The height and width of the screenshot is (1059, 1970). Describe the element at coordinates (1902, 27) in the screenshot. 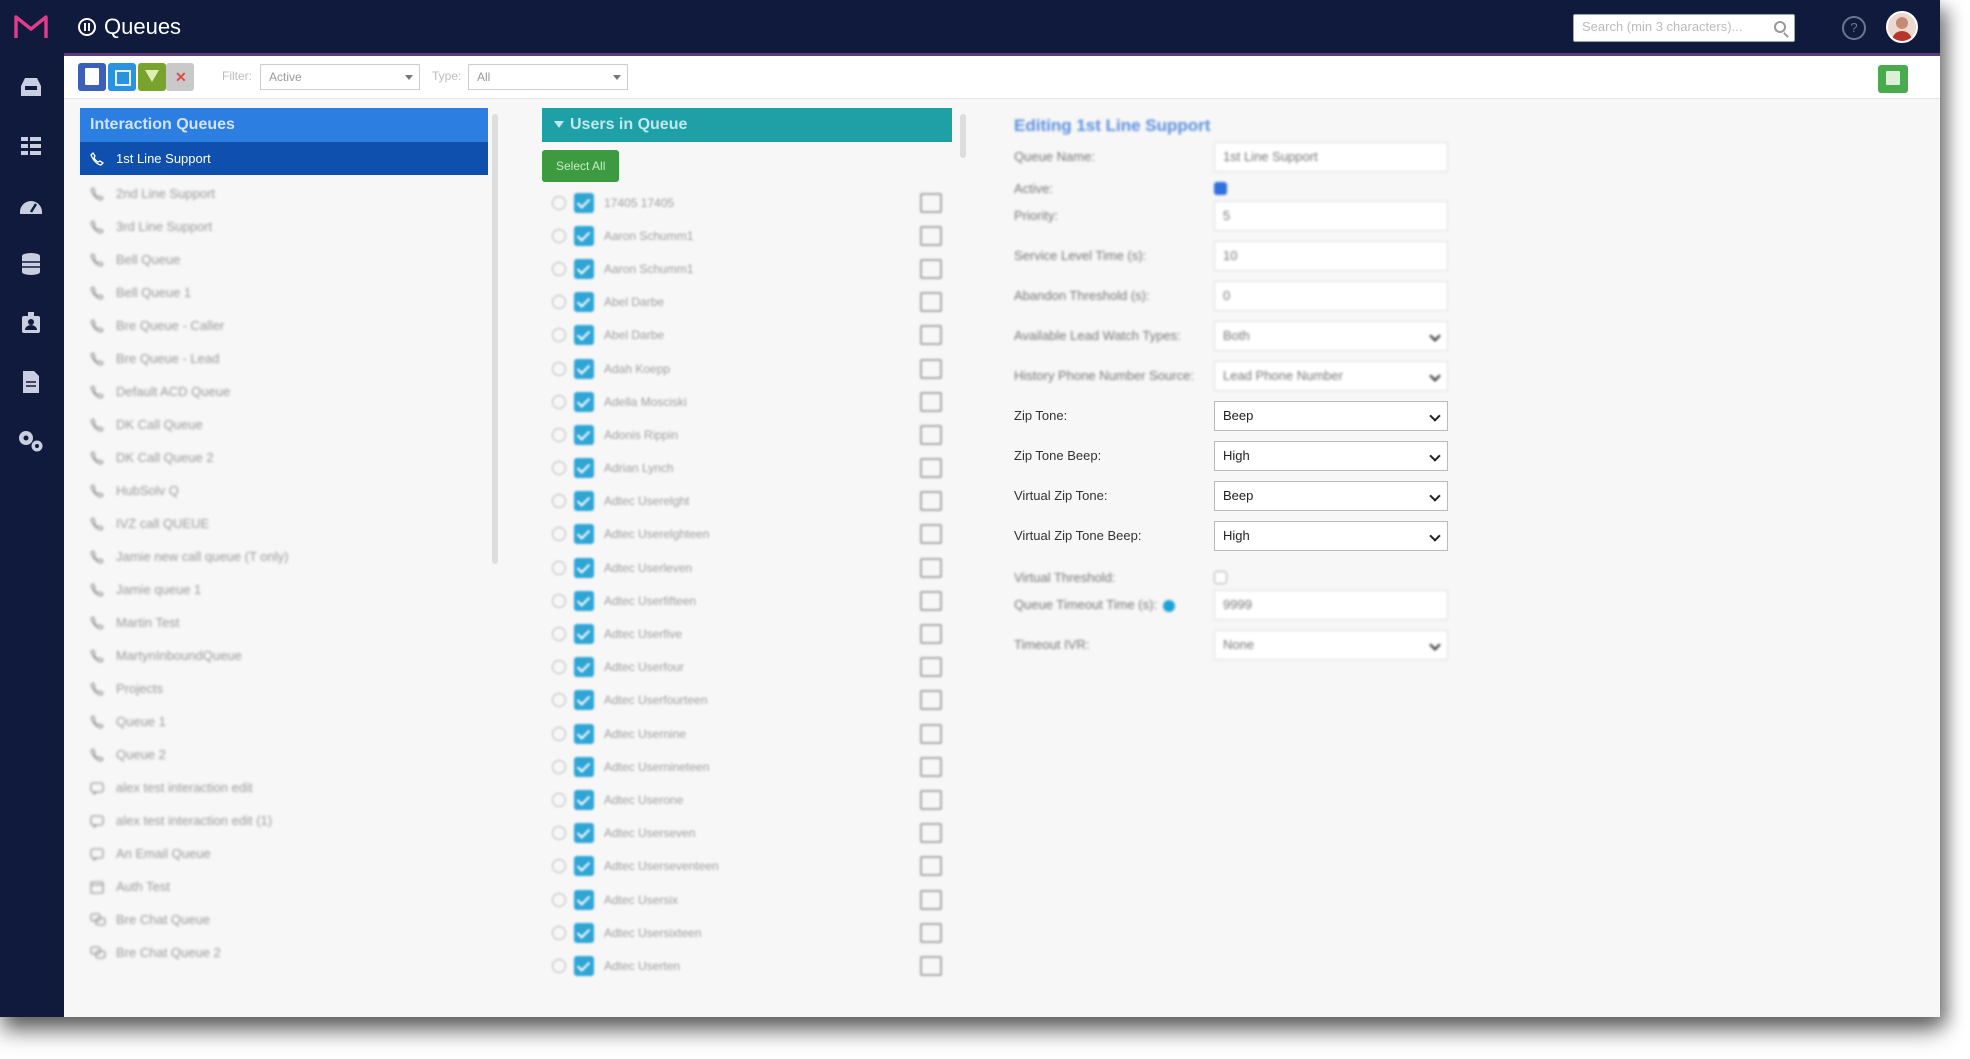

I see `user-avatar` at that location.